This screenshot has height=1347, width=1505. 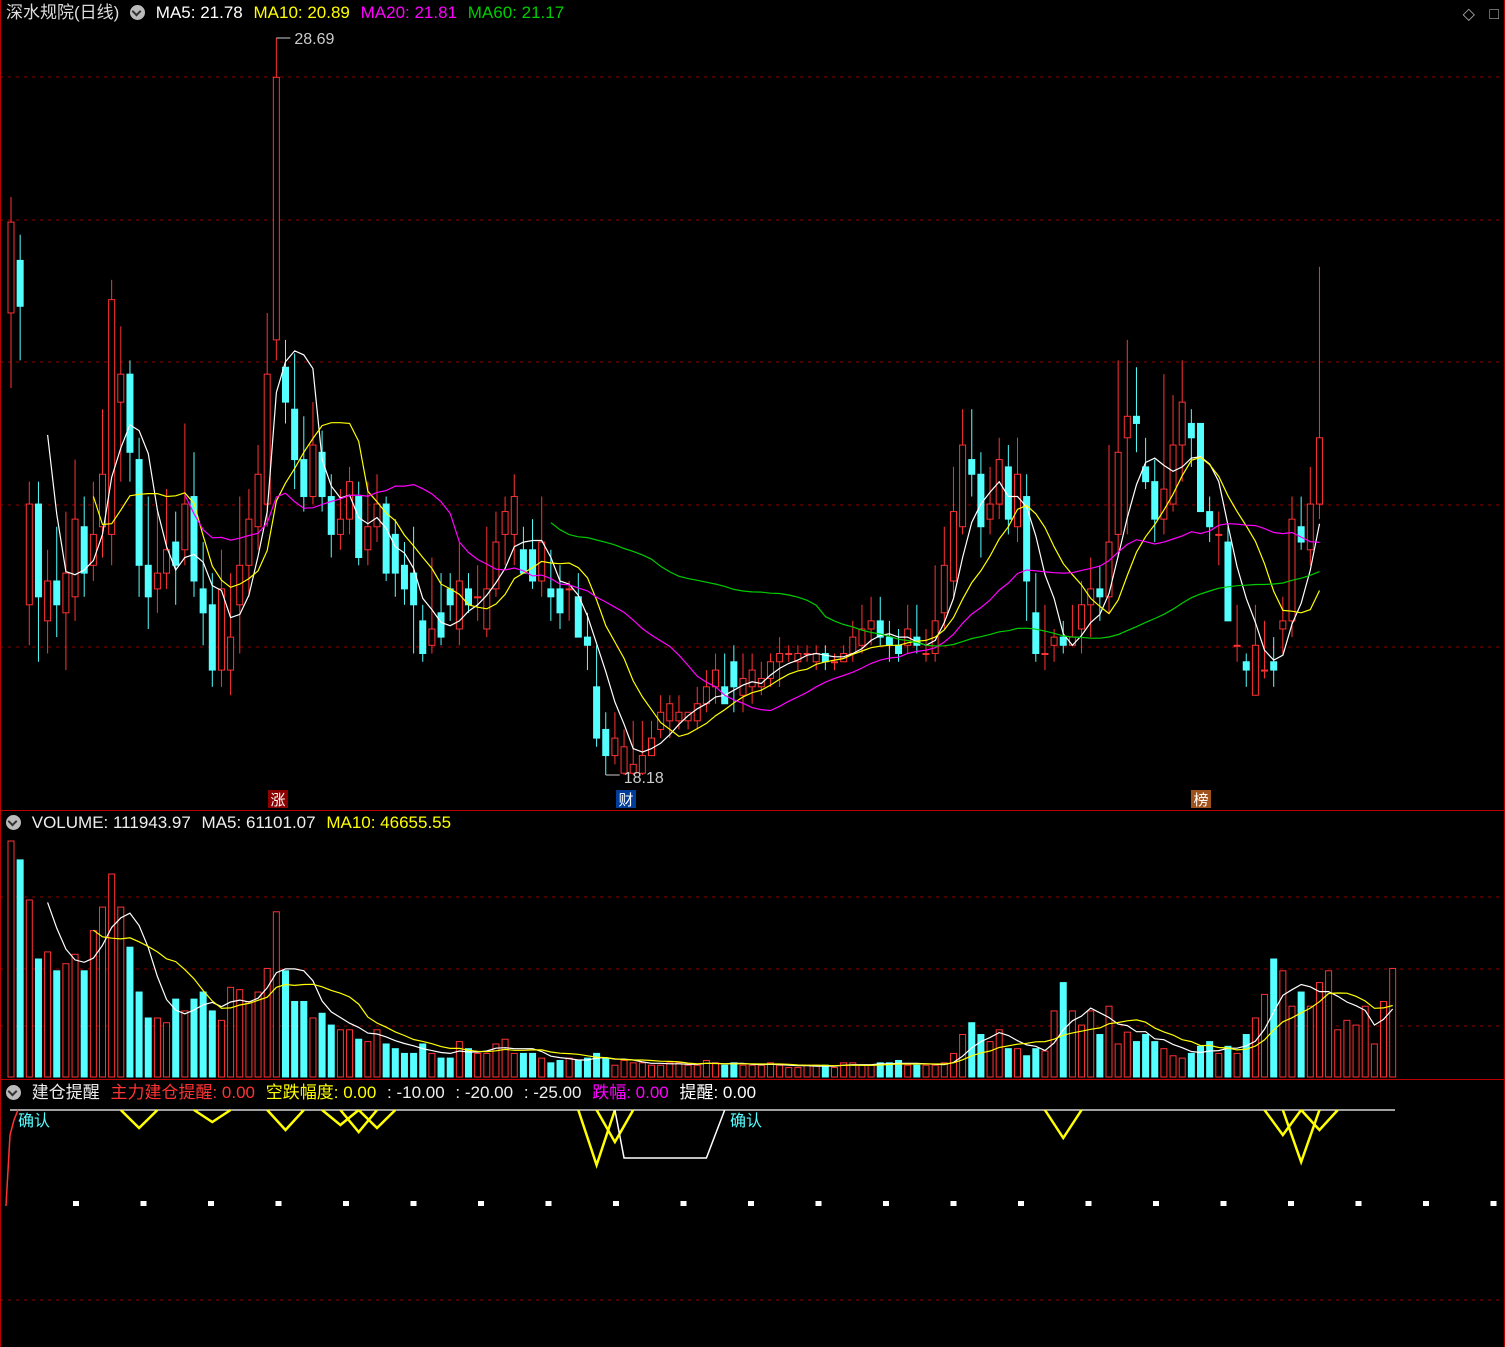 What do you see at coordinates (625, 800) in the screenshot?
I see `event-marker-label: 财` at bounding box center [625, 800].